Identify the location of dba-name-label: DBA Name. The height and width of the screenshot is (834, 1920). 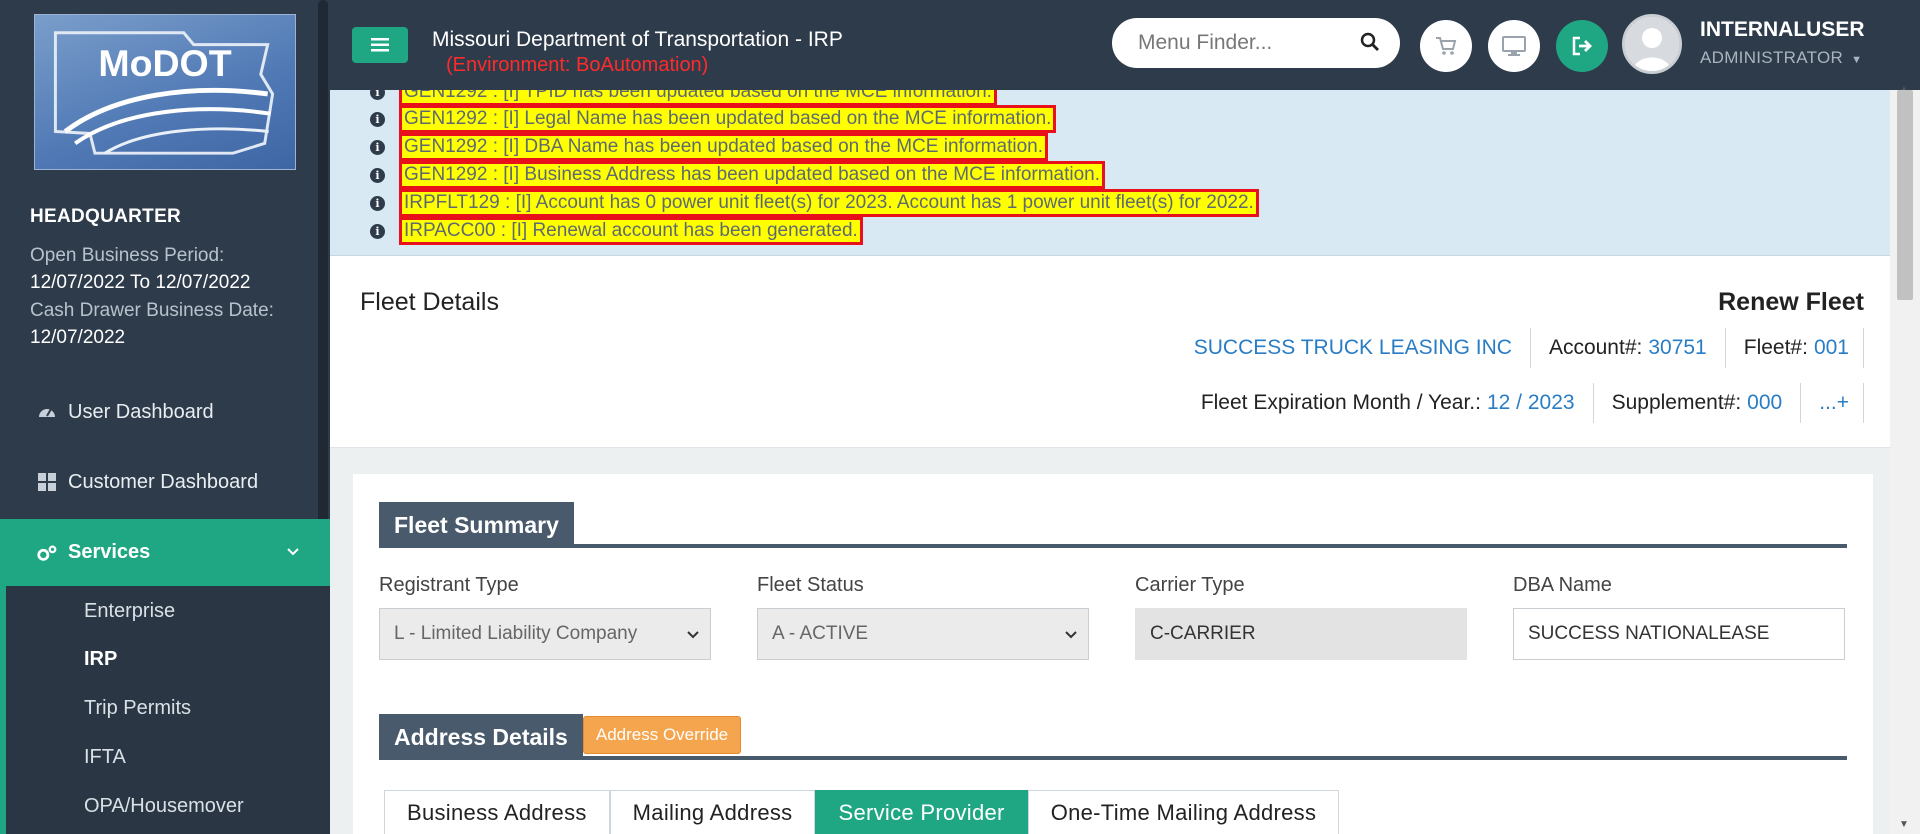
(1562, 585).